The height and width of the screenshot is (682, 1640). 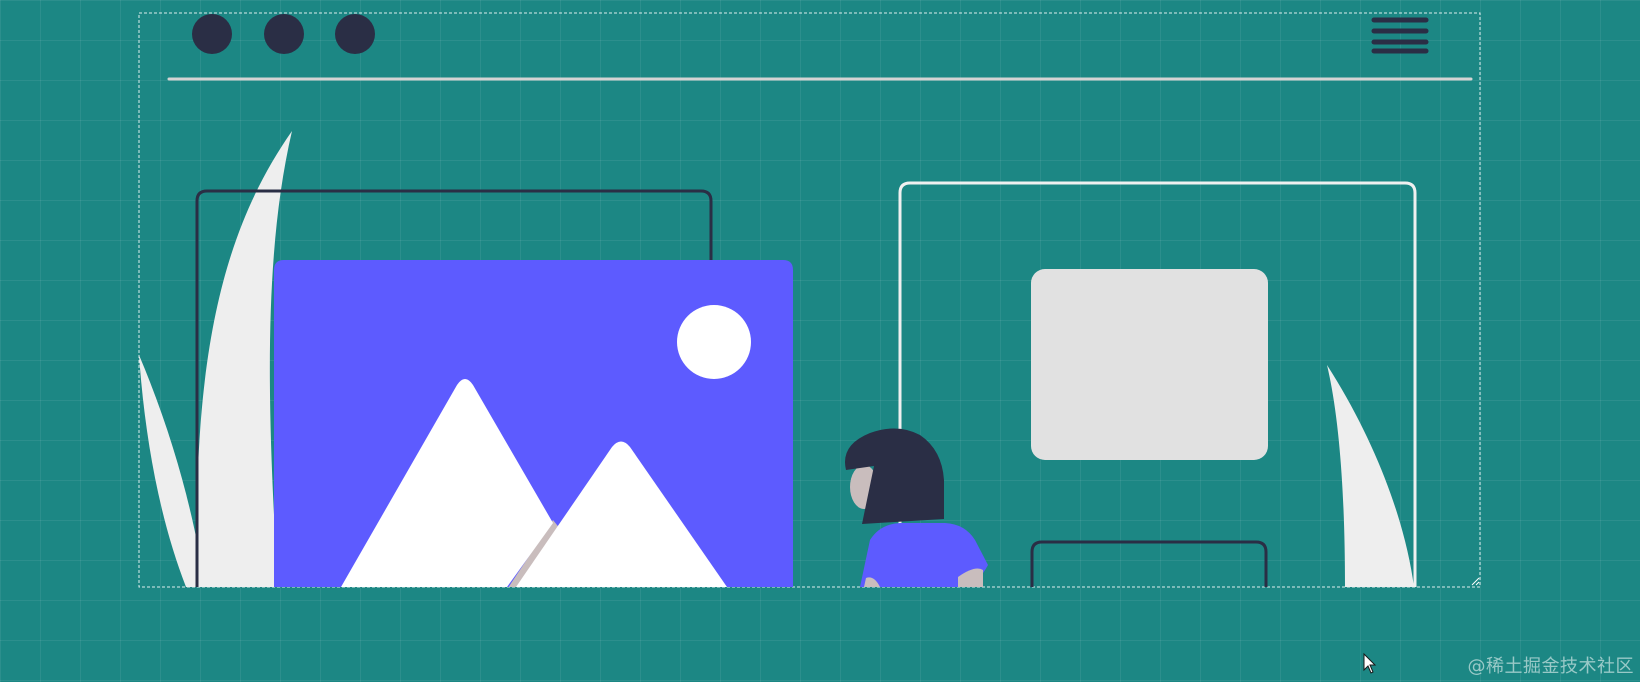 I want to click on resize-handle-icon, so click(x=1475, y=581).